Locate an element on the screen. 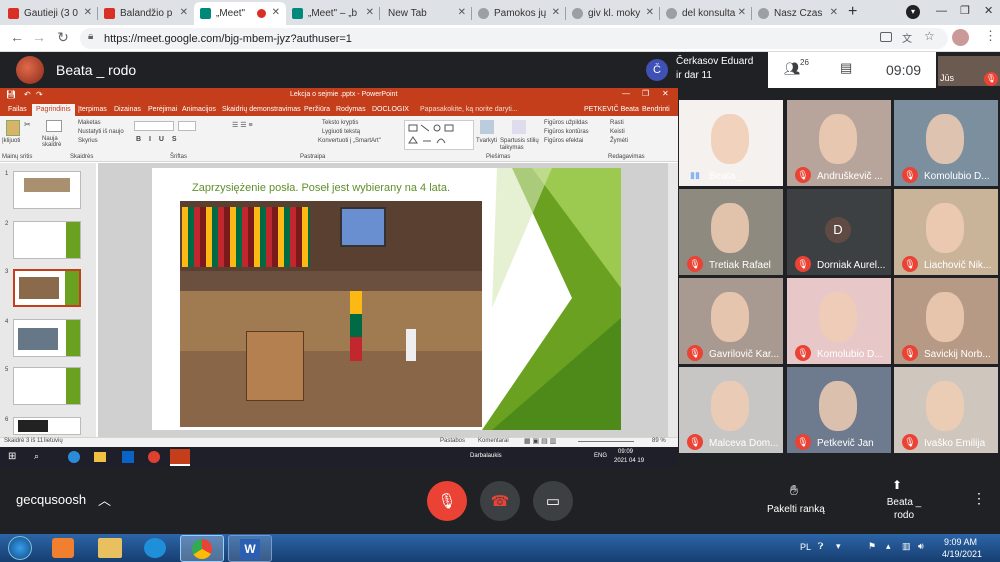 The image size is (1000, 562). chrome-icon is located at coordinates (154, 457).